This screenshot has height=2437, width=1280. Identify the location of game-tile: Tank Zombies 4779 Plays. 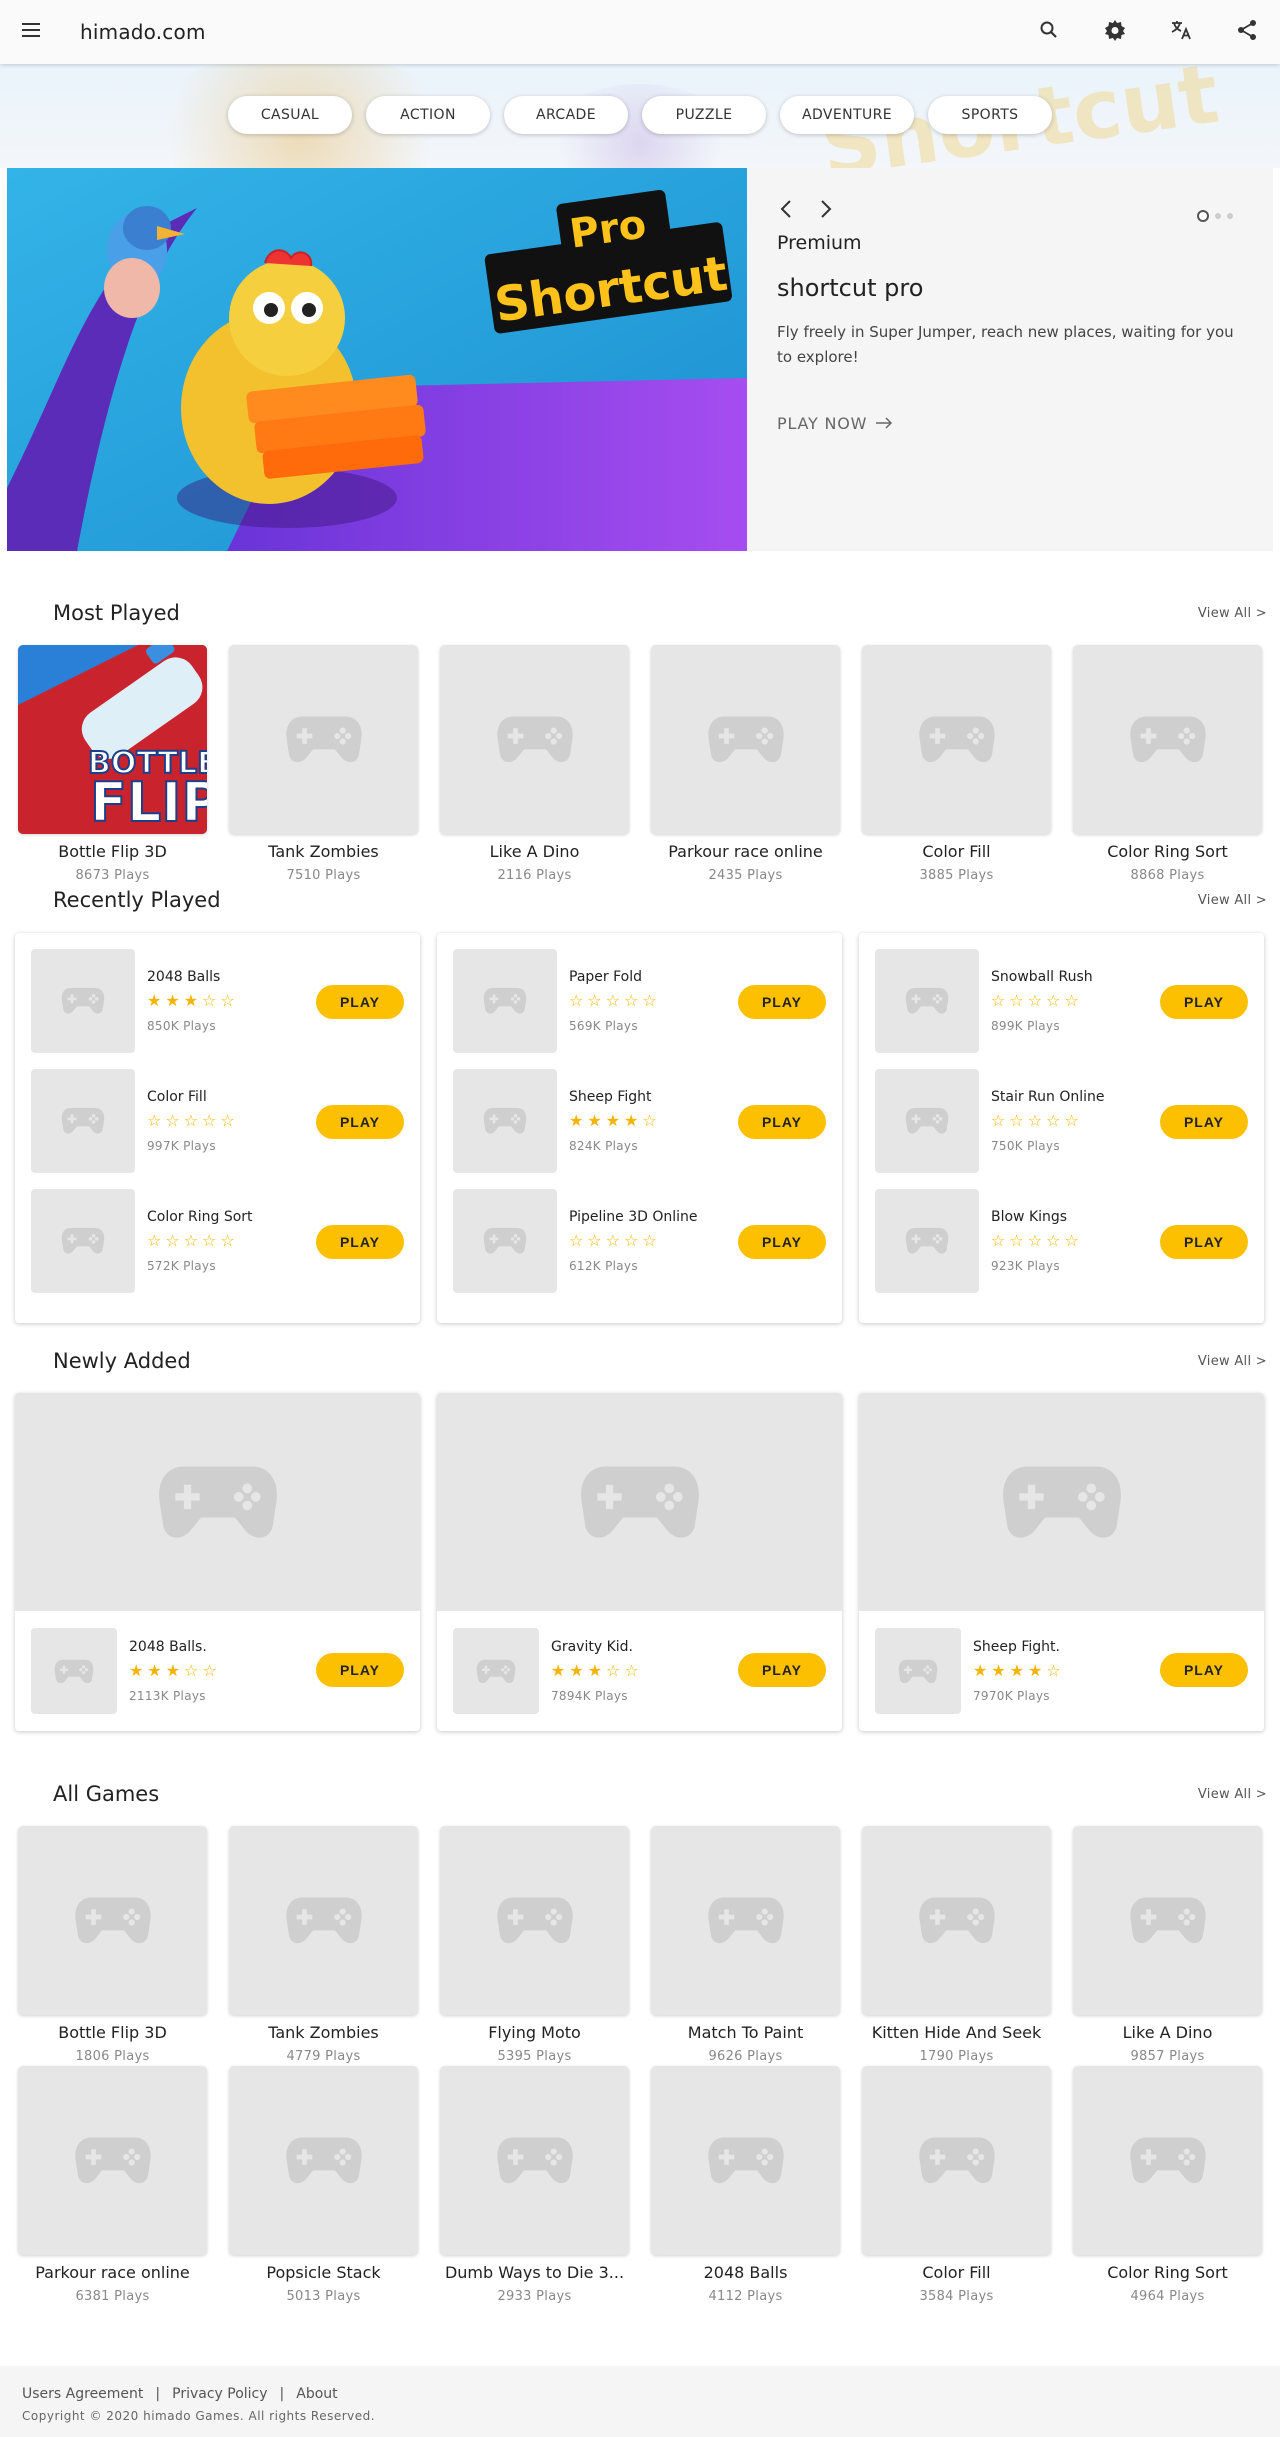
(323, 1945).